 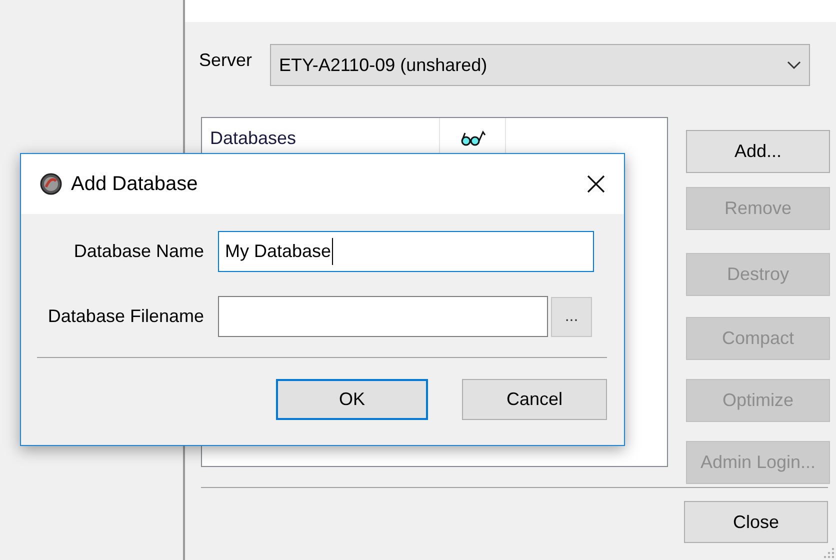 I want to click on dialog-button: Cancel, so click(x=534, y=399).